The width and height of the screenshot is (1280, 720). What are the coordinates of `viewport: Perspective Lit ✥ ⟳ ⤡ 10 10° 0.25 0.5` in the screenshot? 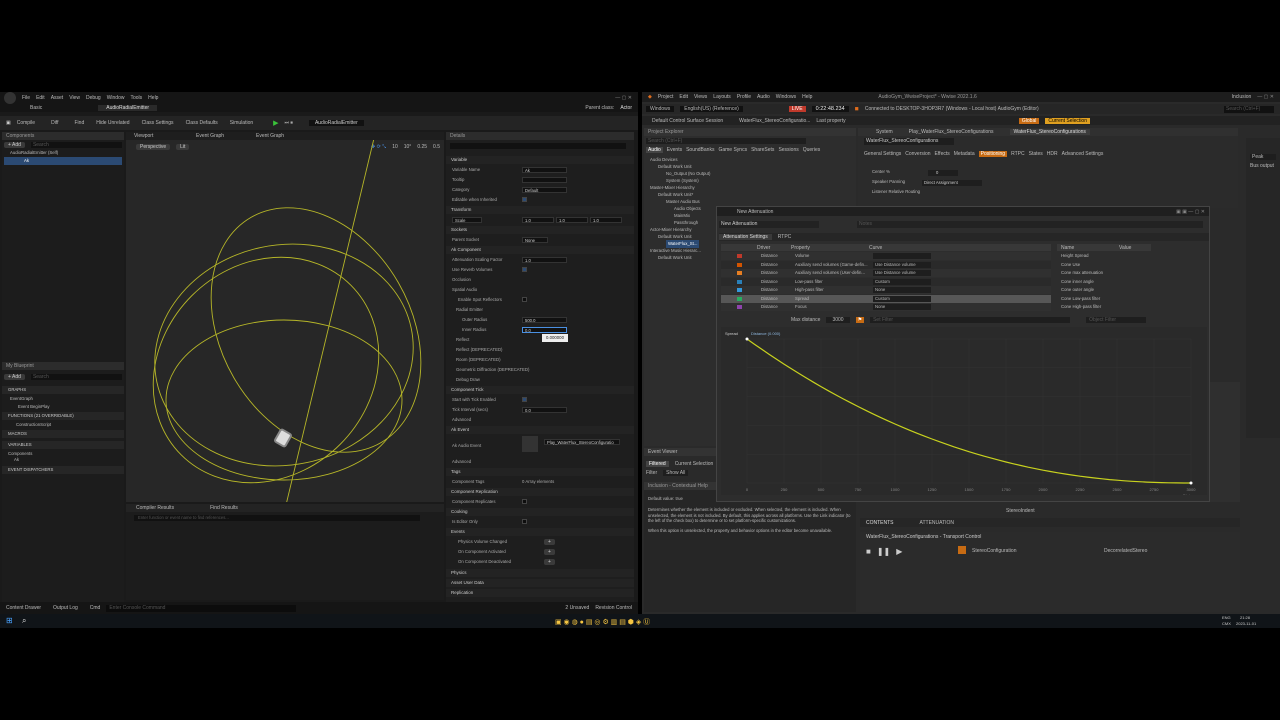 It's located at (285, 321).